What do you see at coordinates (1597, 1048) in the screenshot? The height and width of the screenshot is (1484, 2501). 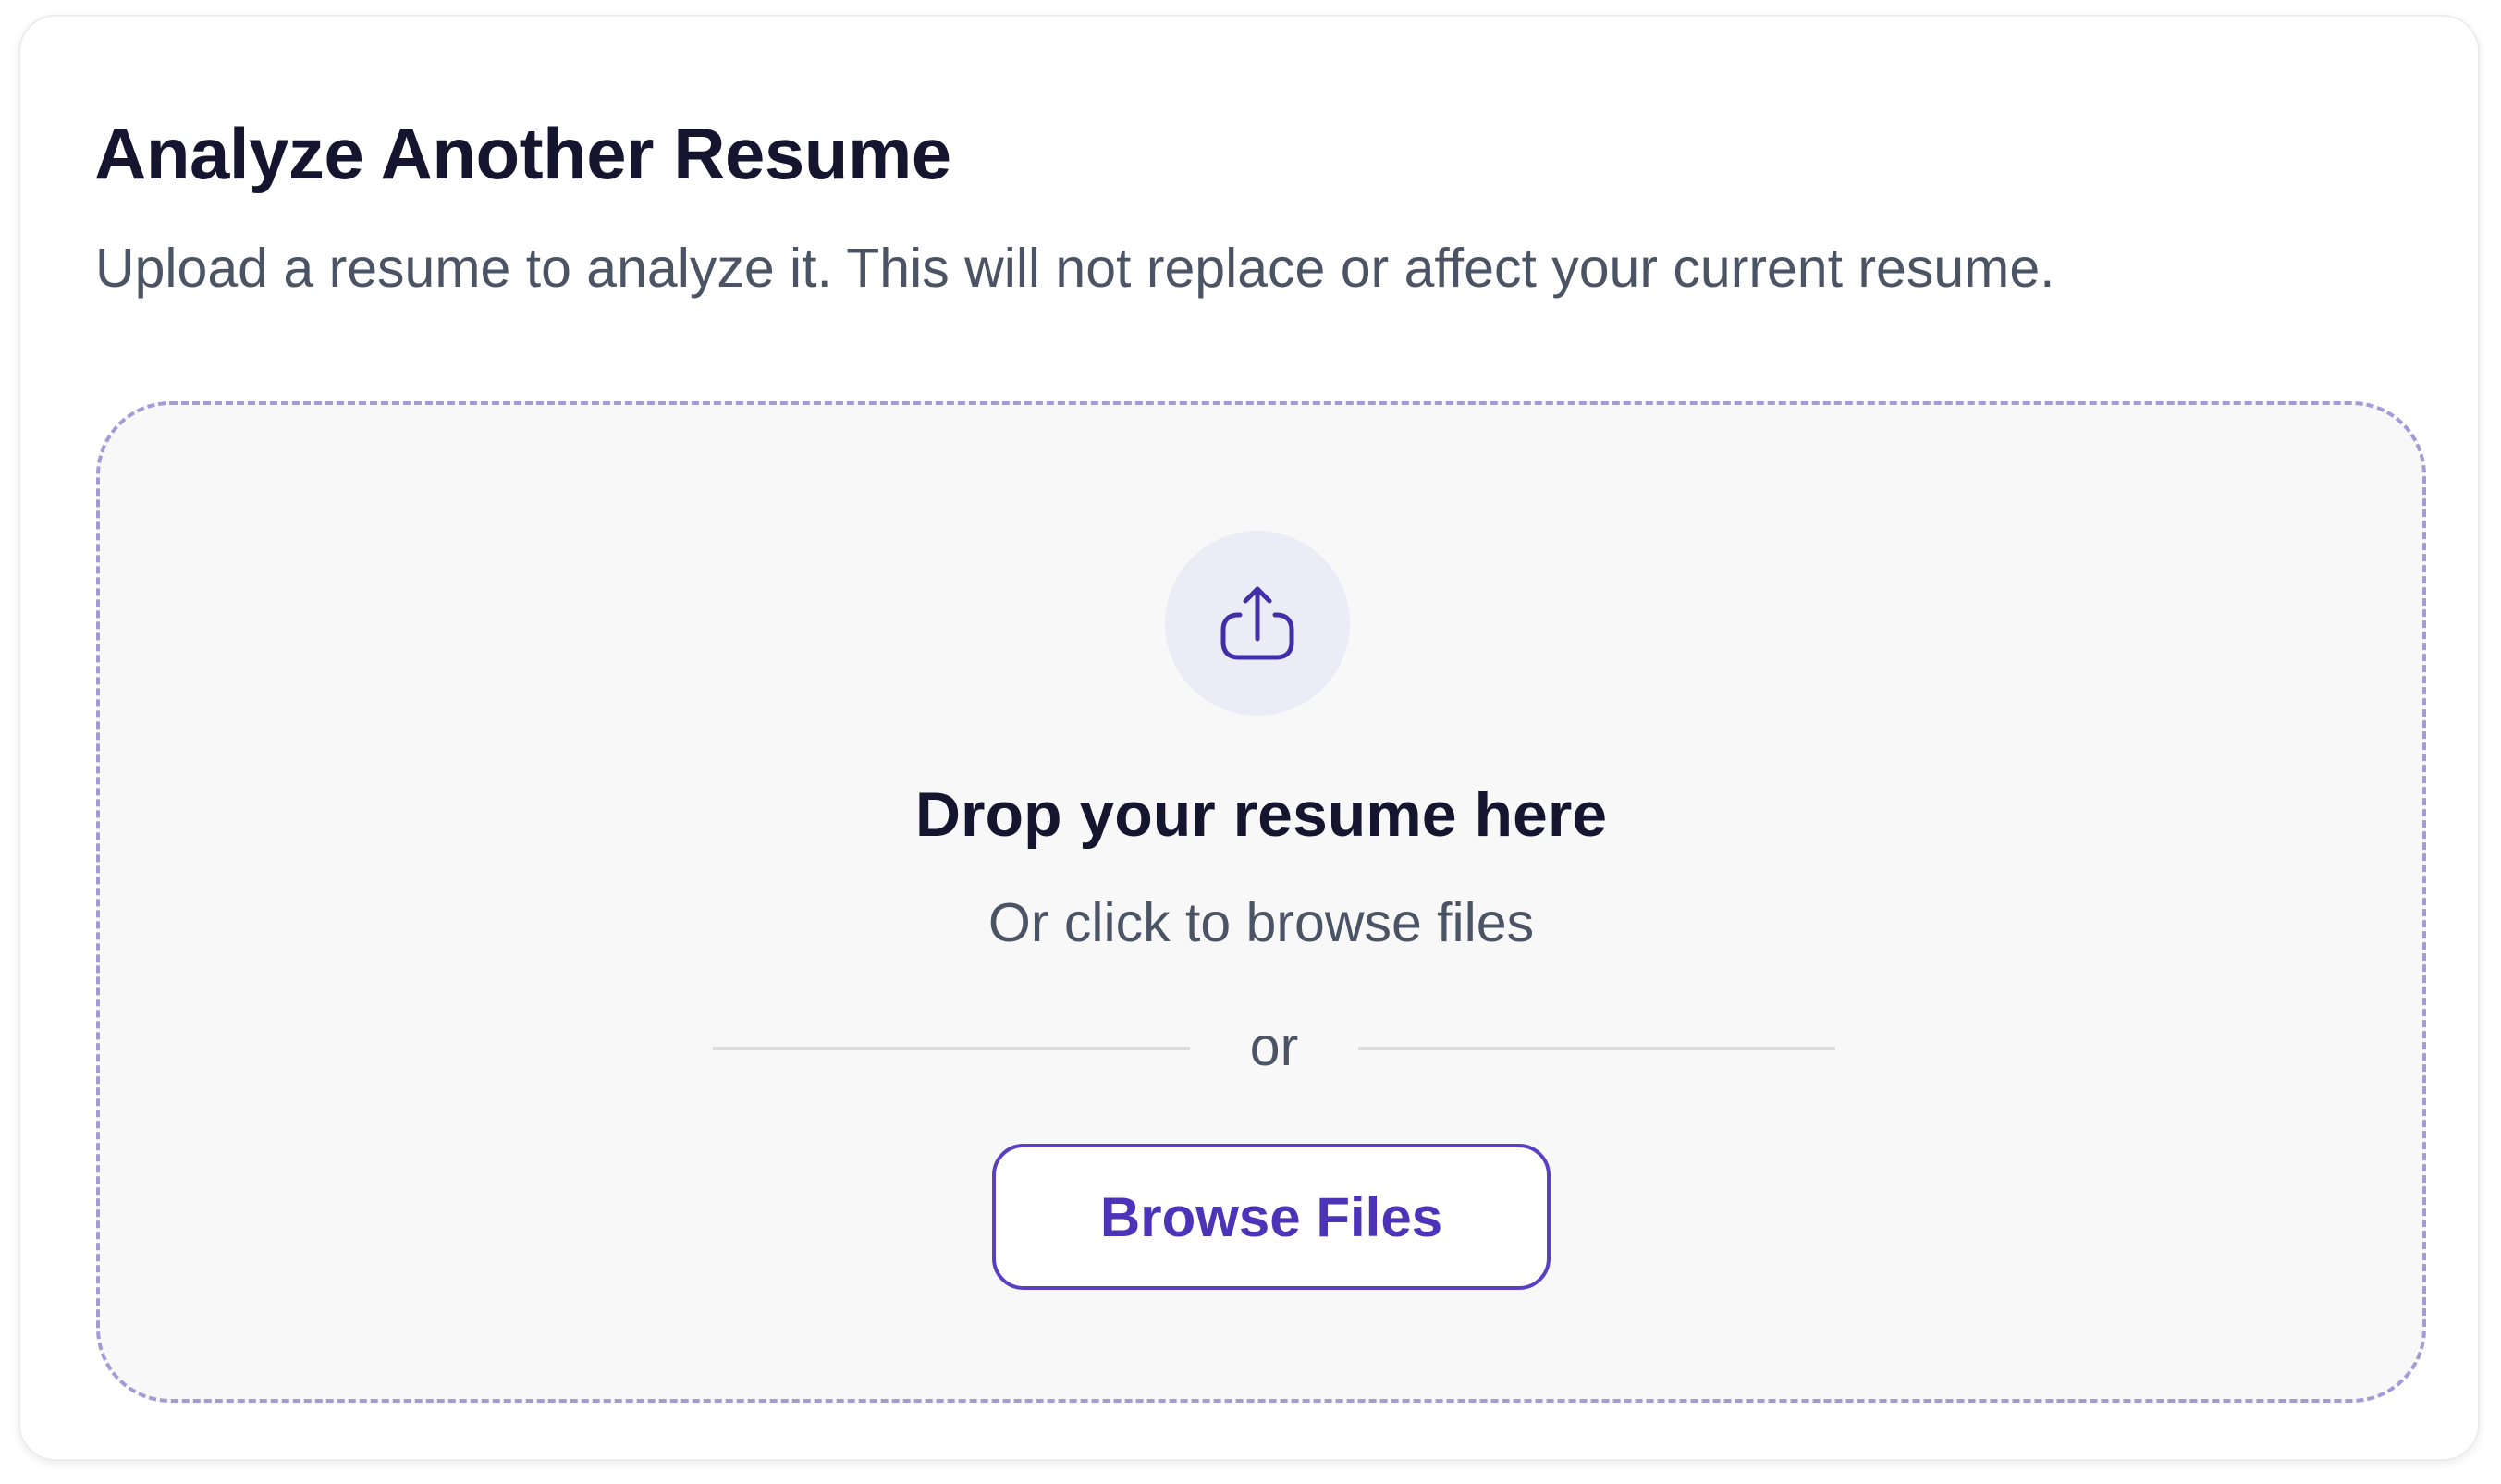 I see `divider-right` at bounding box center [1597, 1048].